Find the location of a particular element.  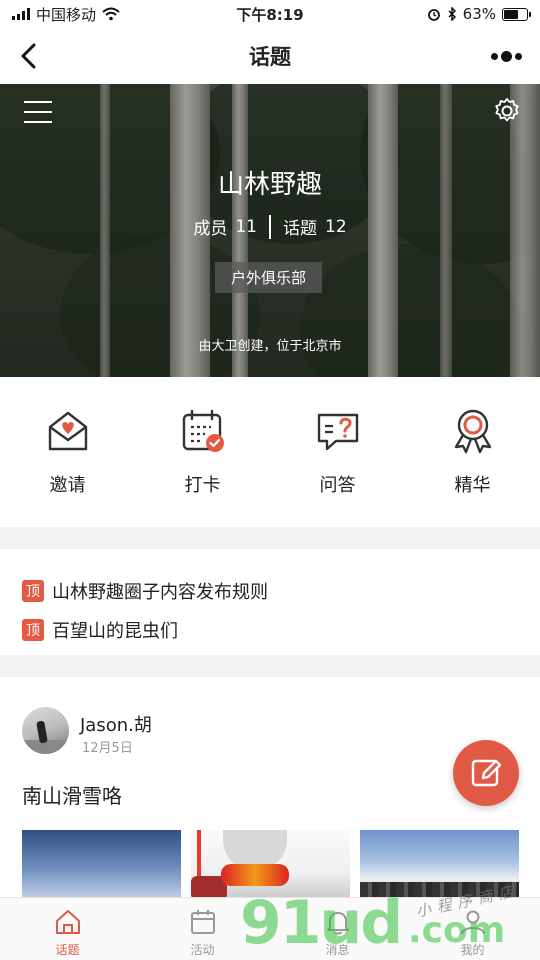

tab-label: 话题 is located at coordinates (67, 950).